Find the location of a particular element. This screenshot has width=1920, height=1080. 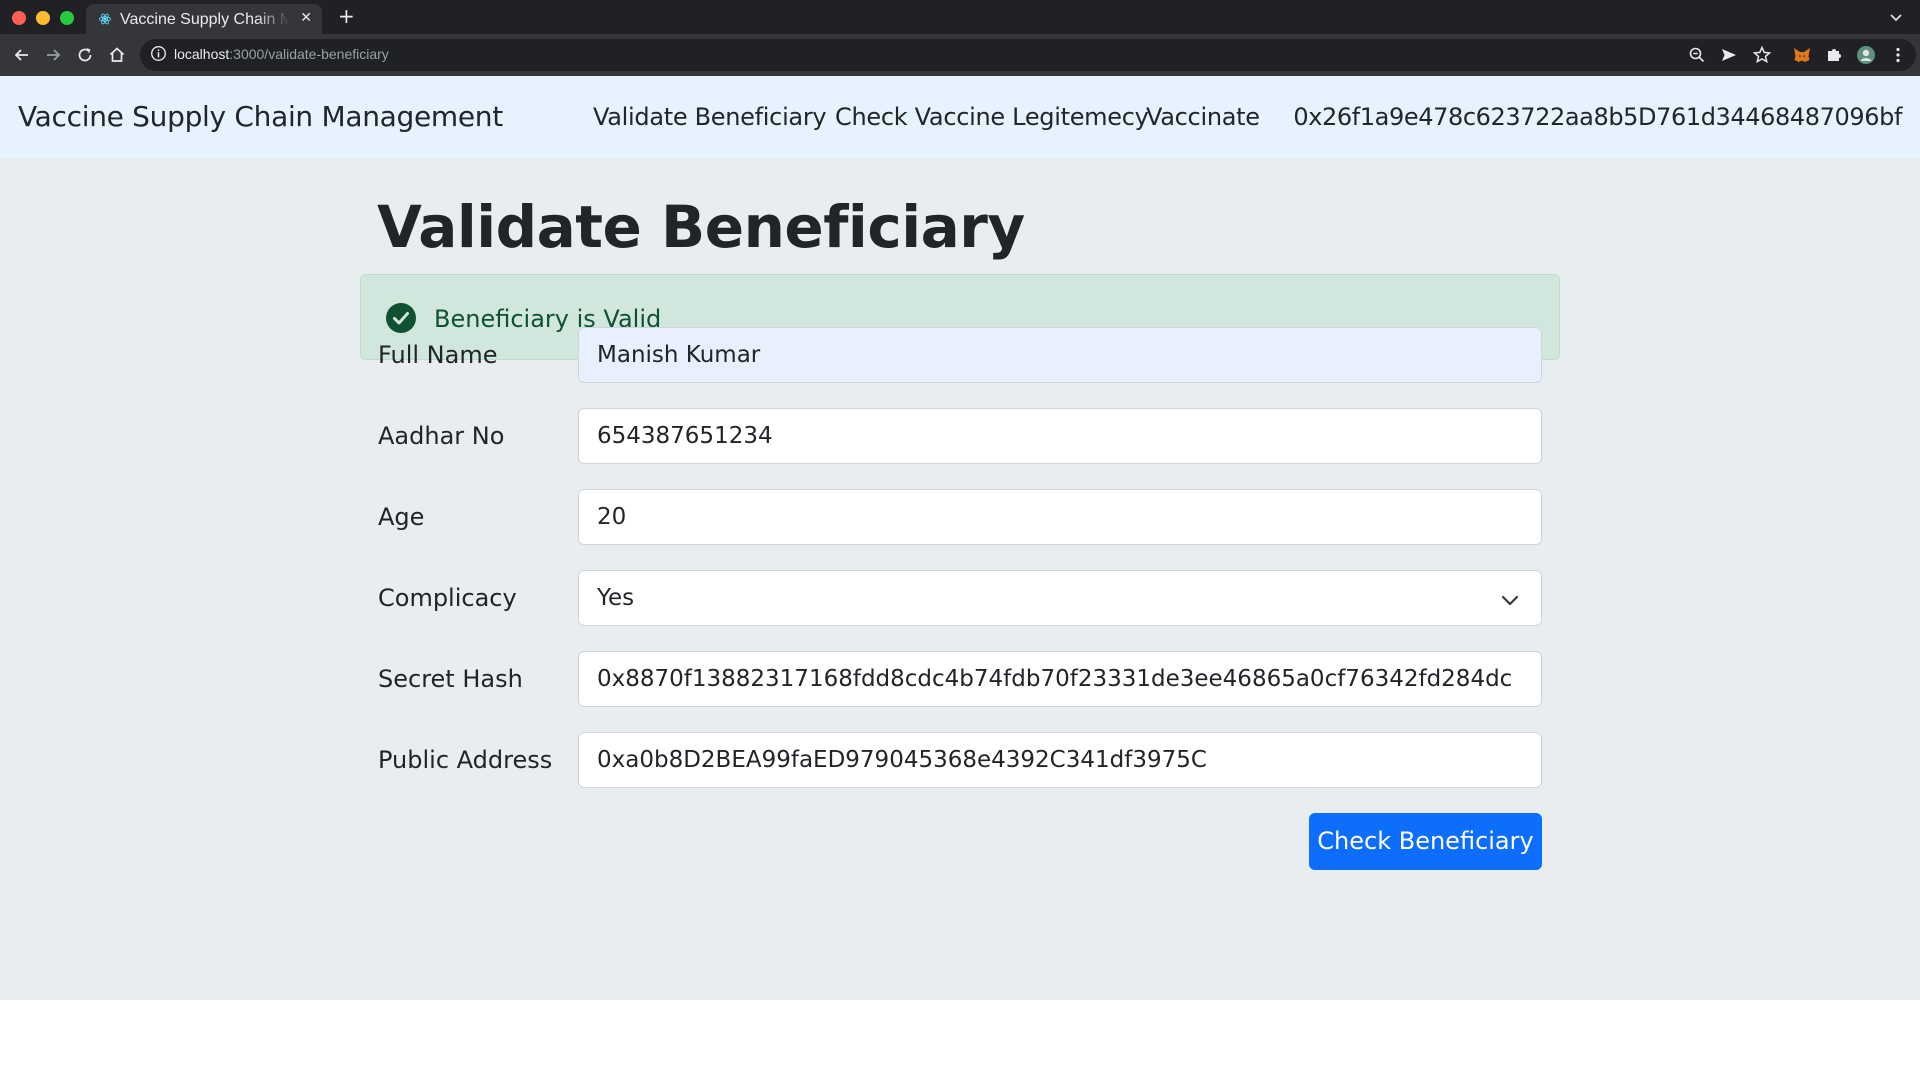

reload-icon is located at coordinates (85, 55).